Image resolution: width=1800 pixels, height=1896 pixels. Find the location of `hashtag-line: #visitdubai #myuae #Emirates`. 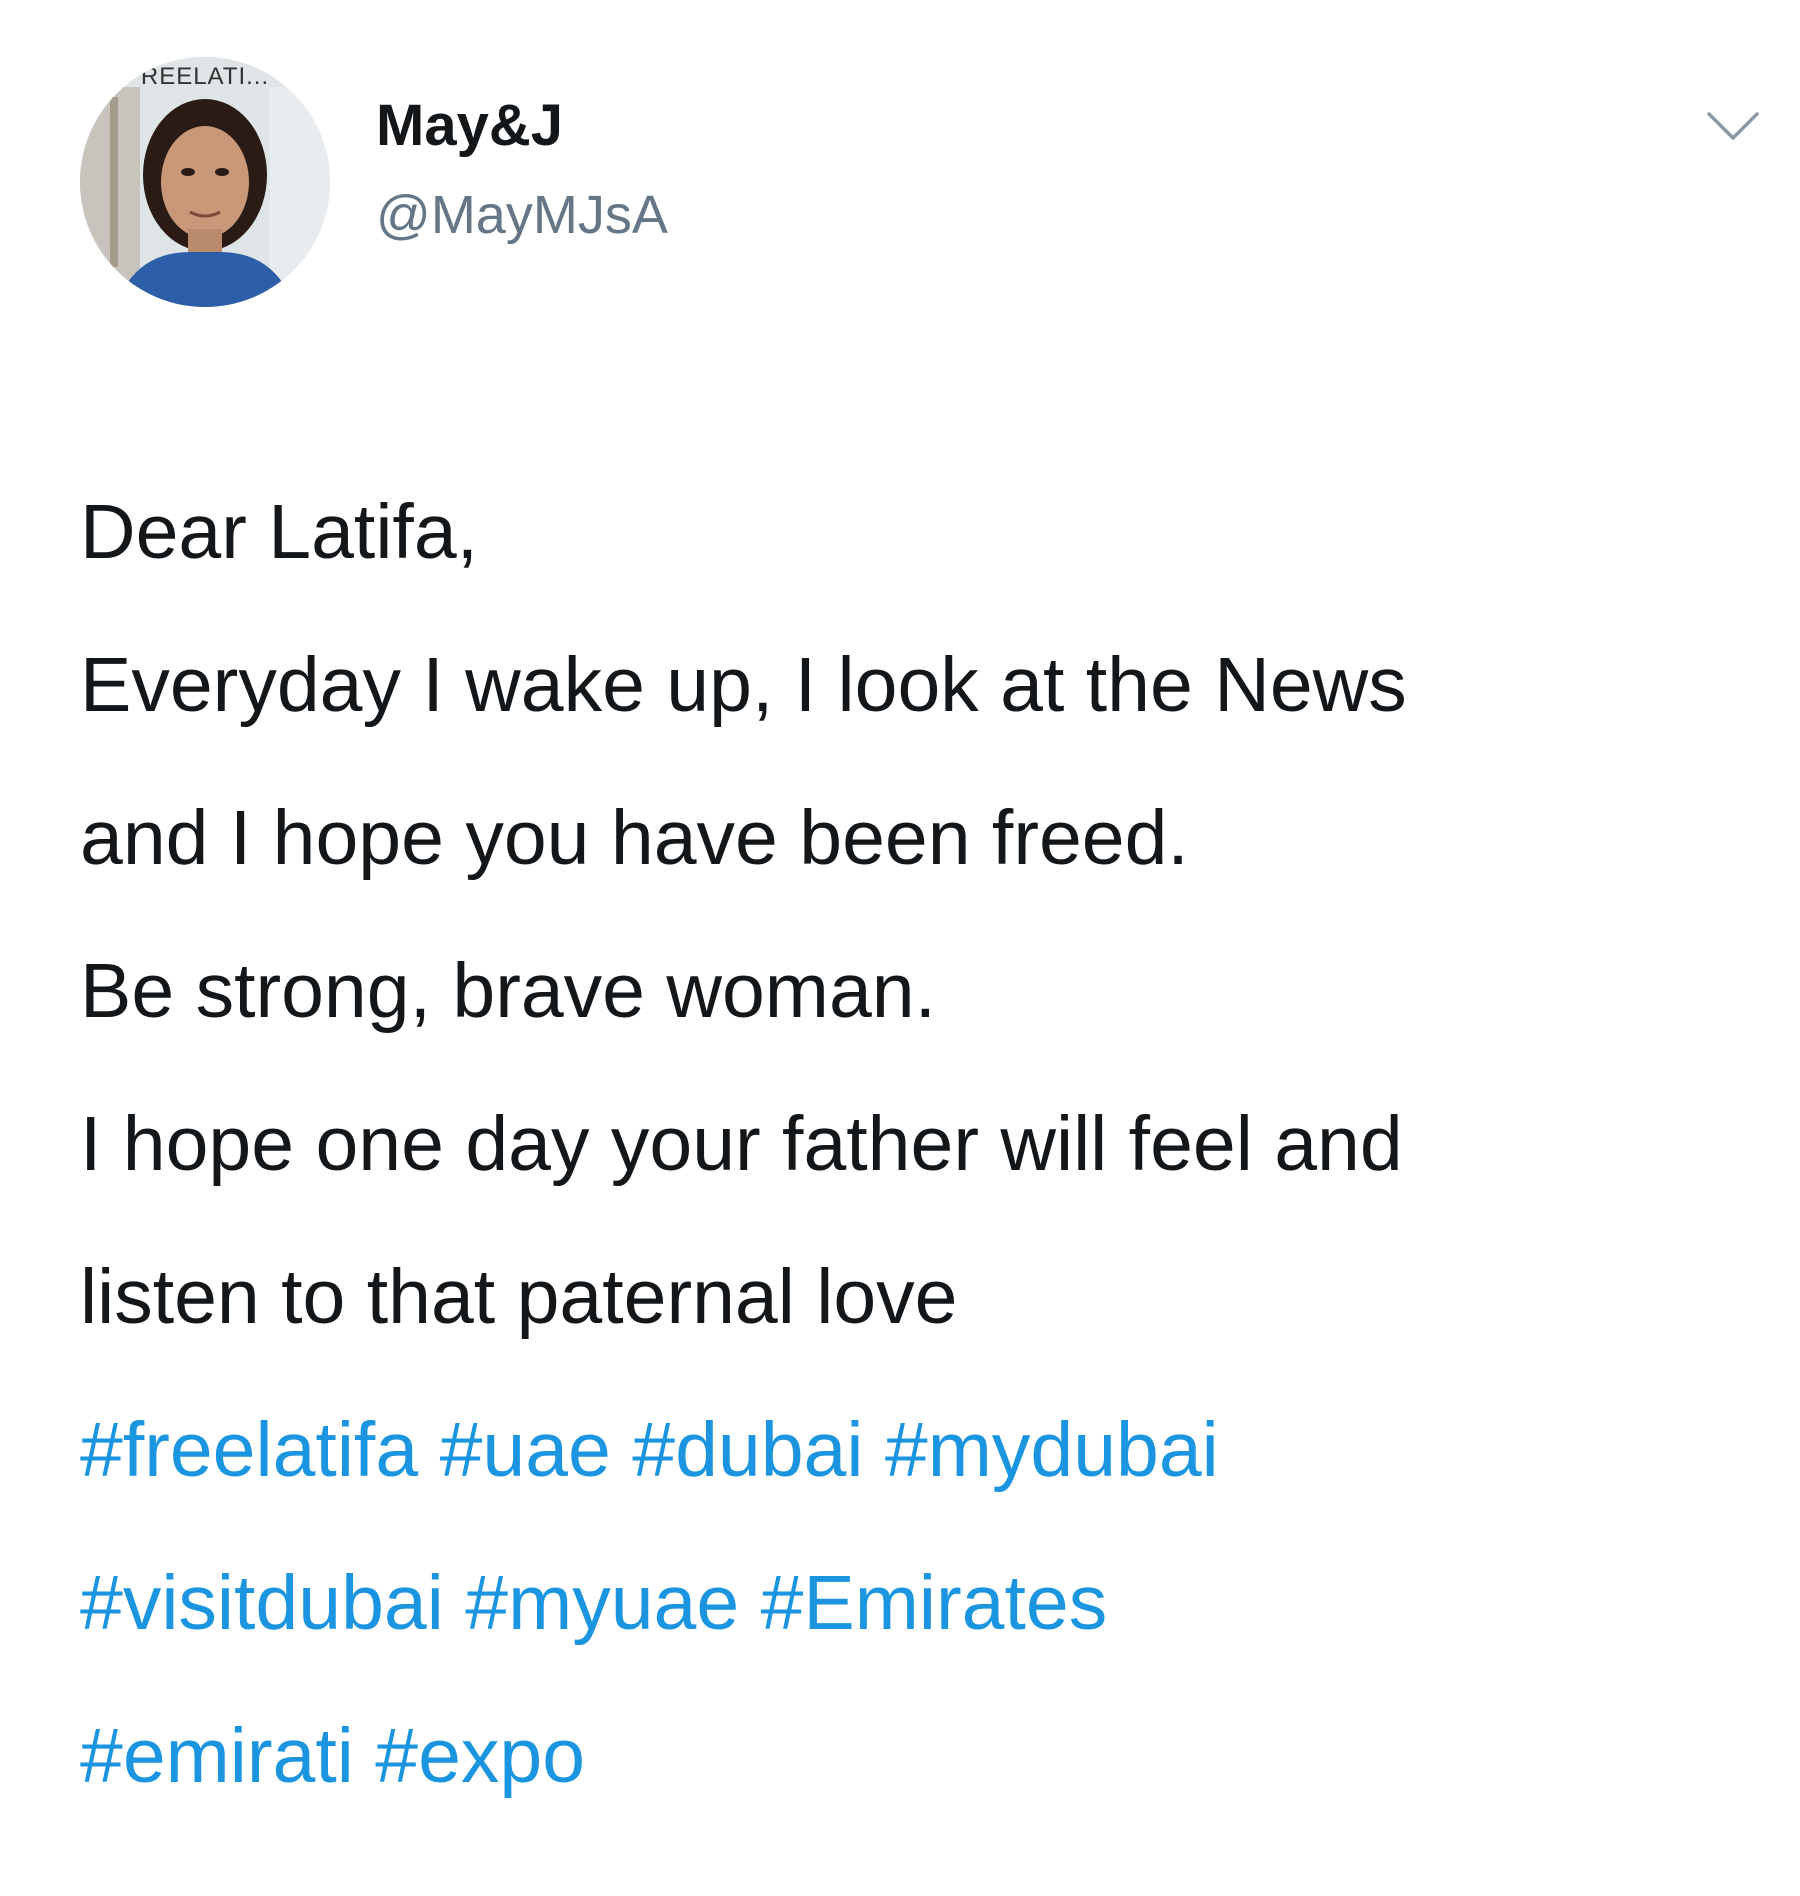

hashtag-line: #visitdubai #myuae #Emirates is located at coordinates (930, 1603).